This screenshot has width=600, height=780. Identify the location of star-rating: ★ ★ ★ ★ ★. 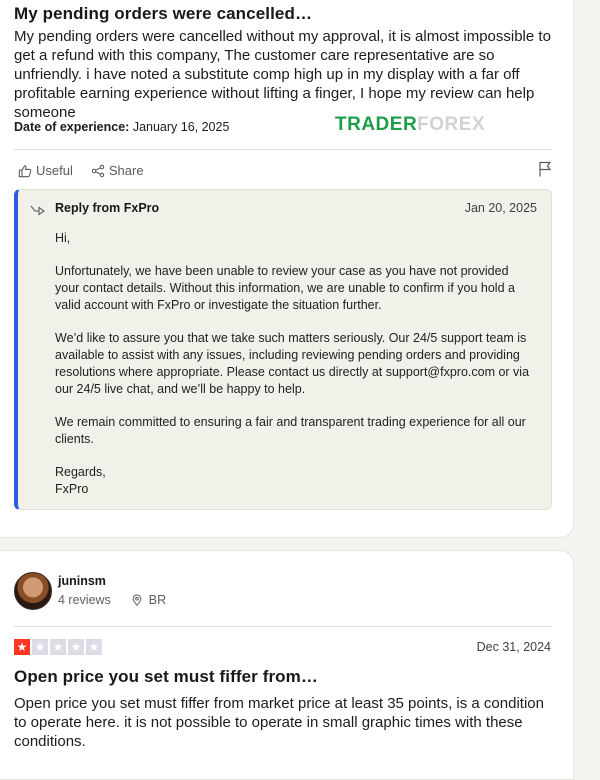
(58, 647).